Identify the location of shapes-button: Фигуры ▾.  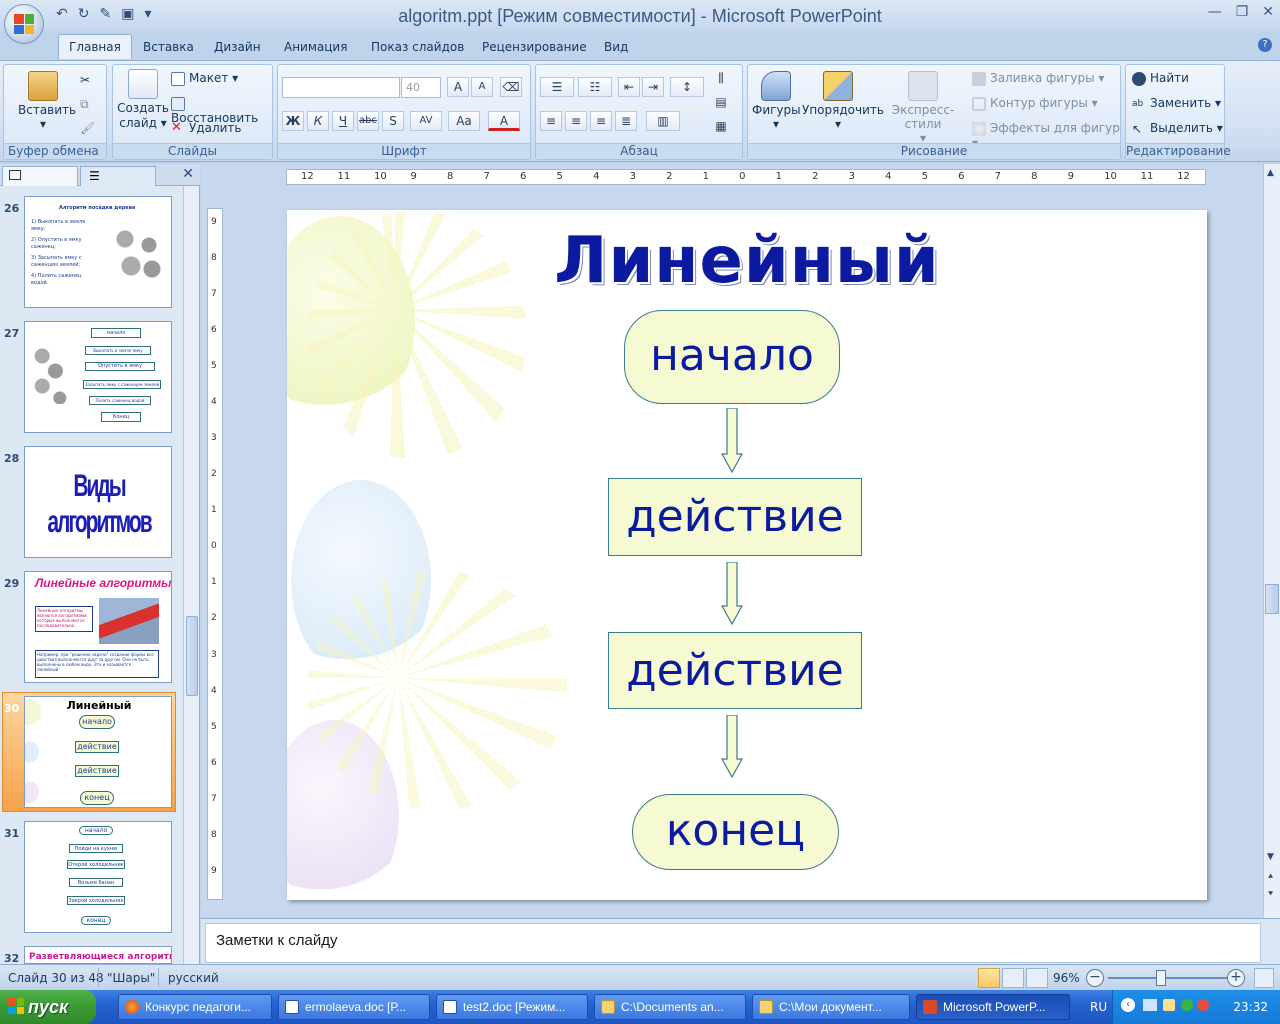
(776, 101).